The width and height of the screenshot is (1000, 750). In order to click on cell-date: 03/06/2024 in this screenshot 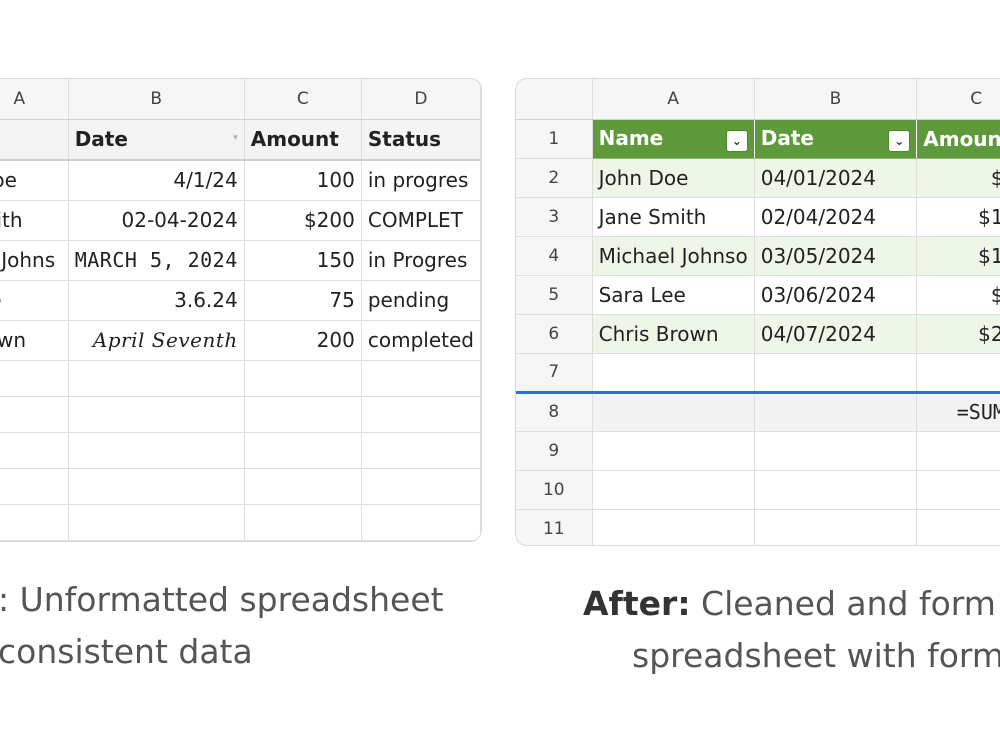, I will do `click(836, 295)`.